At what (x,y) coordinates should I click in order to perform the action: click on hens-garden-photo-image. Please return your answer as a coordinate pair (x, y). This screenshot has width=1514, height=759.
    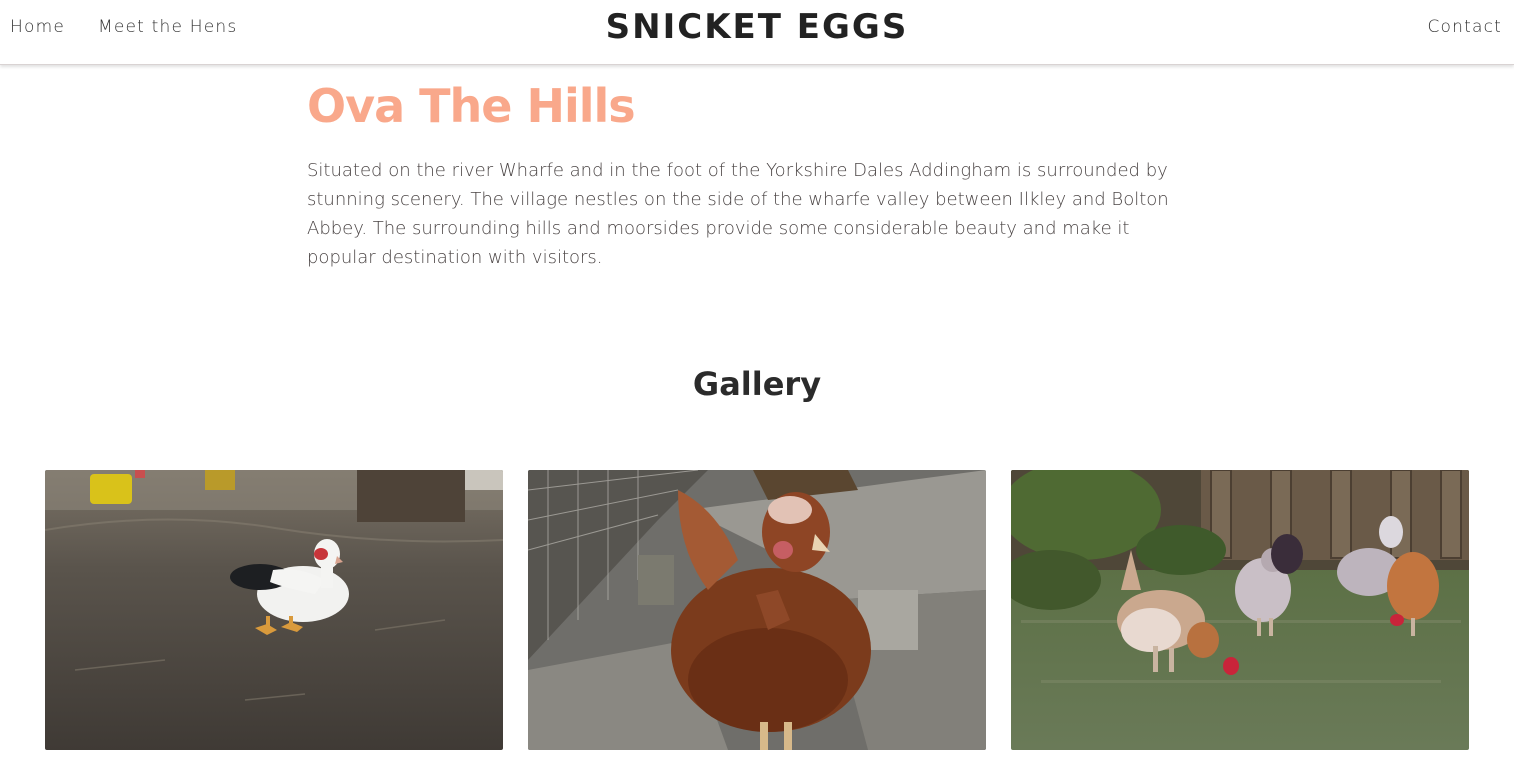
    Looking at the image, I should click on (1240, 610).